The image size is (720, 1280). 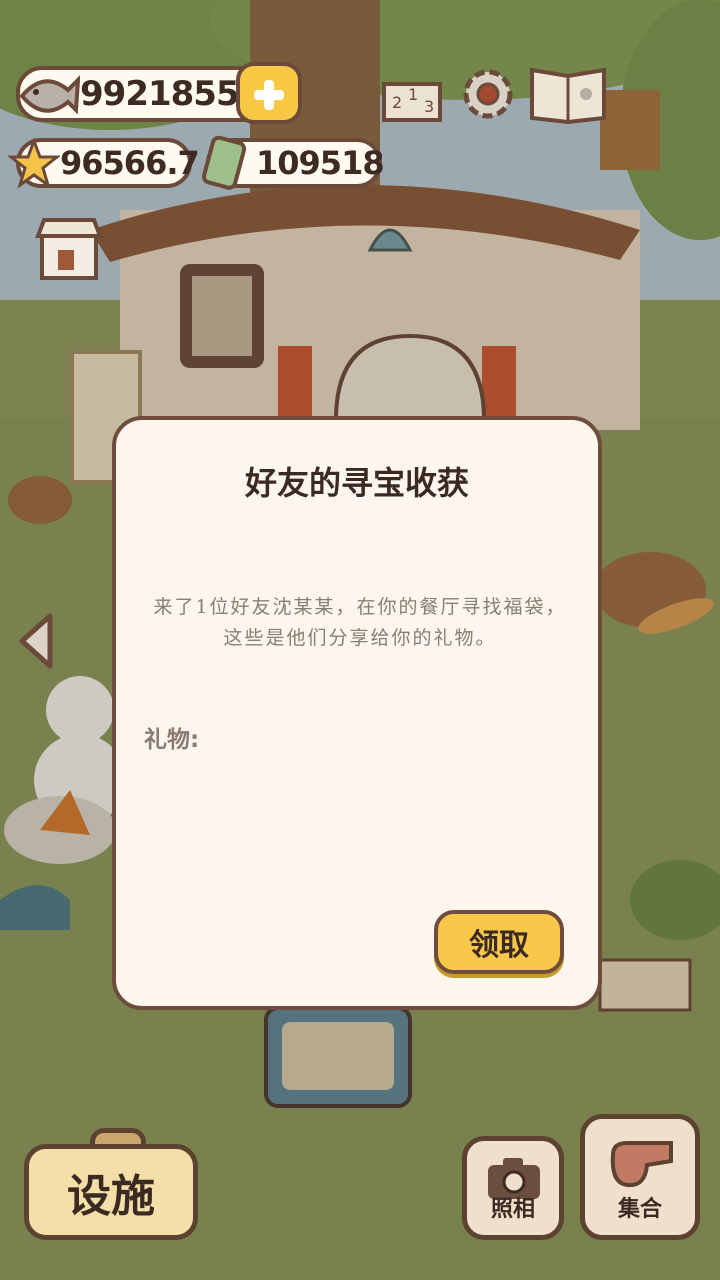 What do you see at coordinates (269, 93) in the screenshot?
I see `add-currency-button` at bounding box center [269, 93].